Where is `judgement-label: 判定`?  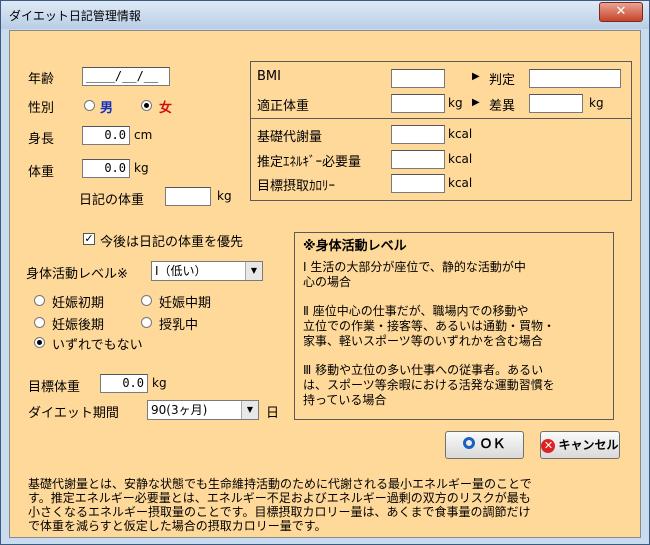
judgement-label: 判定 is located at coordinates (502, 80).